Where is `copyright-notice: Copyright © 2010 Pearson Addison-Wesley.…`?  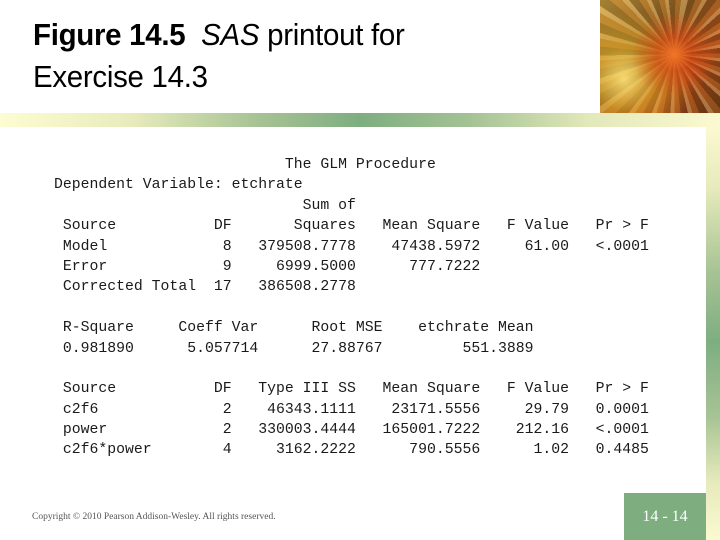
copyright-notice: Copyright © 2010 Pearson Addison-Wesley.… is located at coordinates (154, 517).